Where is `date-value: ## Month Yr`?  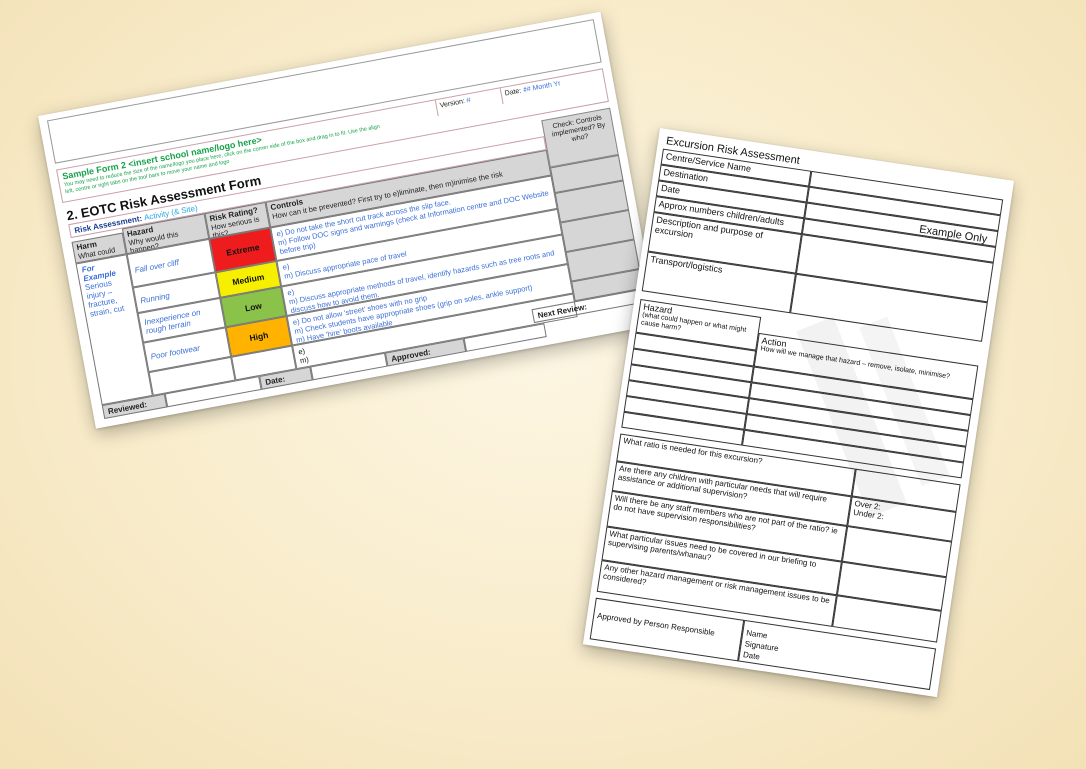 date-value: ## Month Yr is located at coordinates (542, 87).